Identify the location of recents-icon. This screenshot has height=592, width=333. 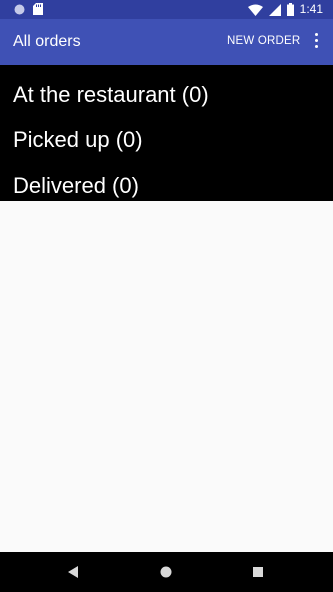
(258, 572).